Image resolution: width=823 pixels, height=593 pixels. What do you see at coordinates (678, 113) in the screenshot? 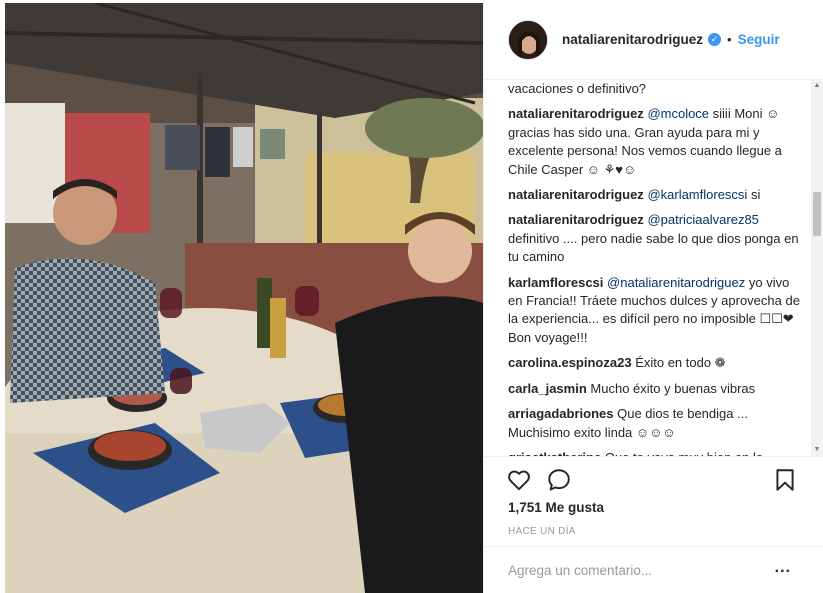
I see `comment-mention: @mcoloce` at bounding box center [678, 113].